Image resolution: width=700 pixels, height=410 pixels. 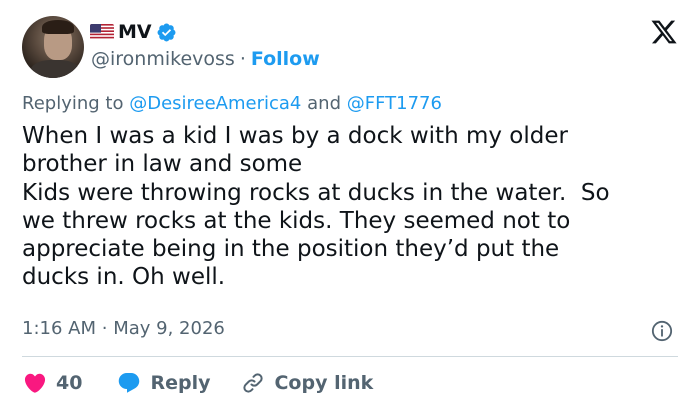 I want to click on author-handle-row: @ironmikevoss · Follow, so click(x=205, y=59).